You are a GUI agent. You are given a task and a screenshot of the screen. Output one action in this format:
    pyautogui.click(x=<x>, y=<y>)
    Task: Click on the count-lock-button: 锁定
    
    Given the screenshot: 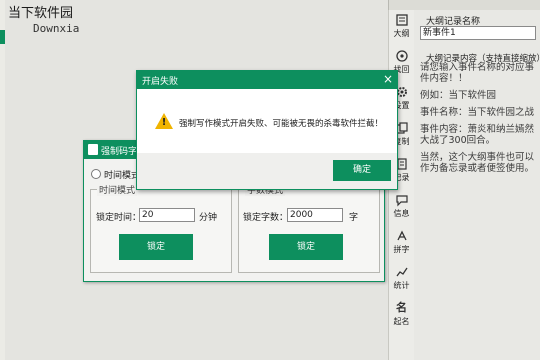 What is the action you would take?
    pyautogui.click(x=306, y=247)
    